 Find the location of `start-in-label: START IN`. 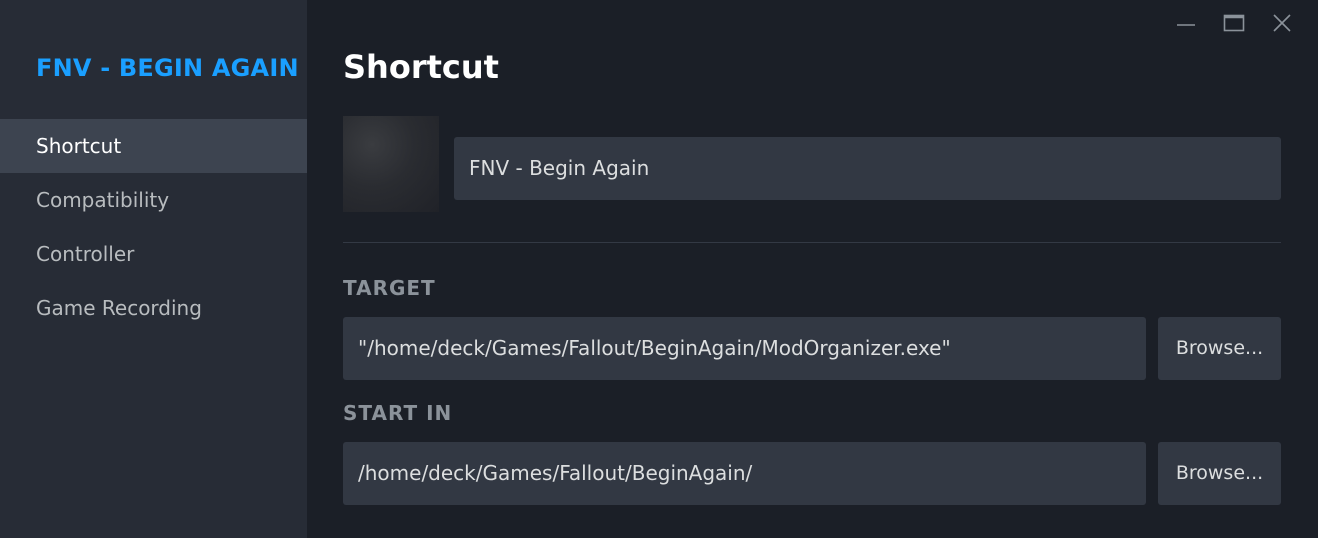

start-in-label: START IN is located at coordinates (398, 413).